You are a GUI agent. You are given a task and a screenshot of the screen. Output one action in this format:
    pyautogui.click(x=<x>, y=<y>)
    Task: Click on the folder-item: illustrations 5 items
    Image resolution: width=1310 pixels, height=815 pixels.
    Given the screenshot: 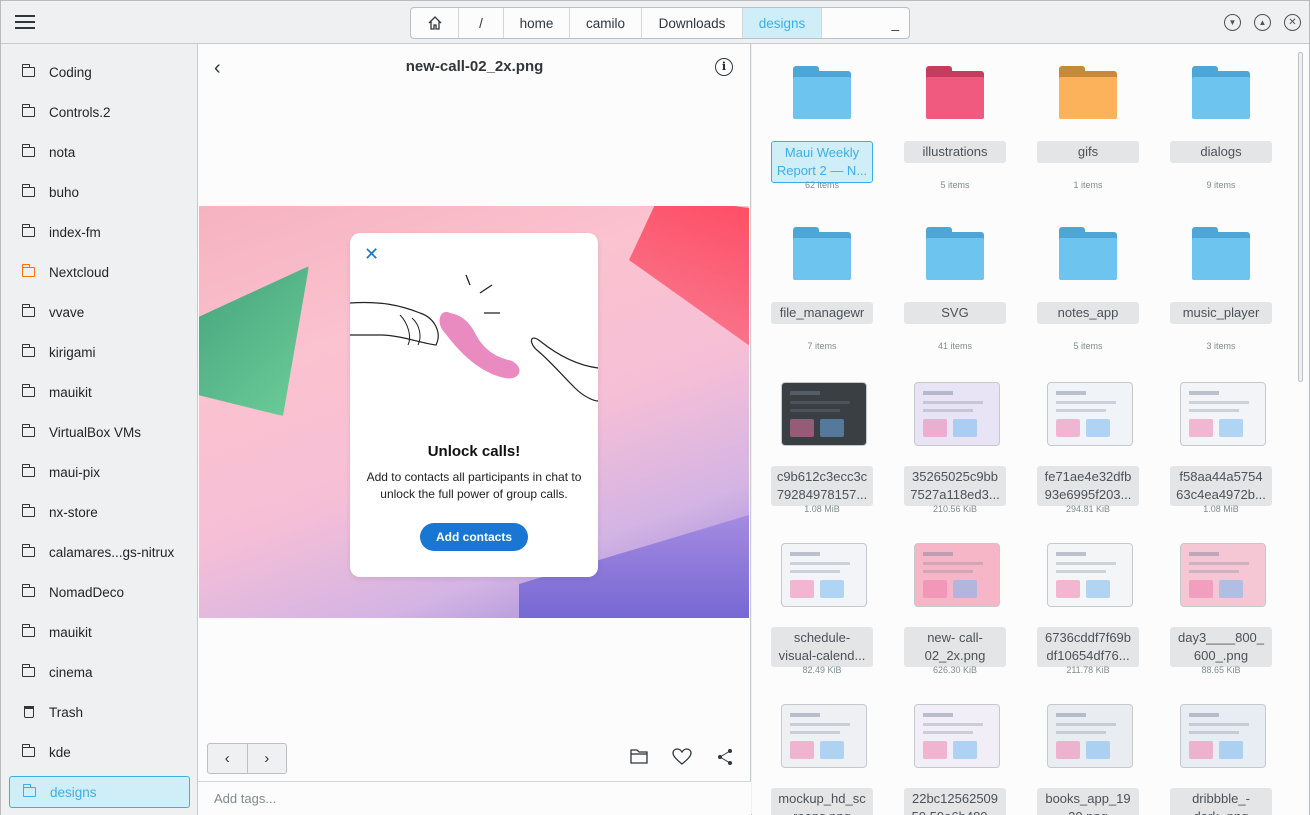 What is the action you would take?
    pyautogui.click(x=946, y=124)
    